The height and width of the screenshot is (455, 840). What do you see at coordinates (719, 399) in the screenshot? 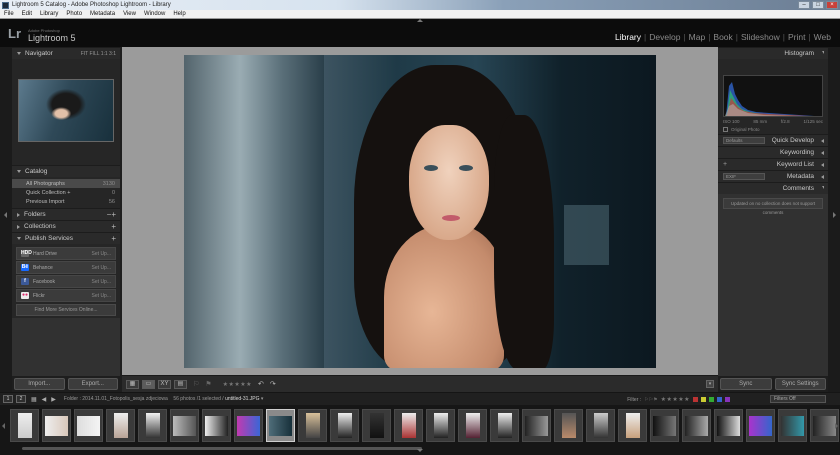
I see `color-label-blue` at bounding box center [719, 399].